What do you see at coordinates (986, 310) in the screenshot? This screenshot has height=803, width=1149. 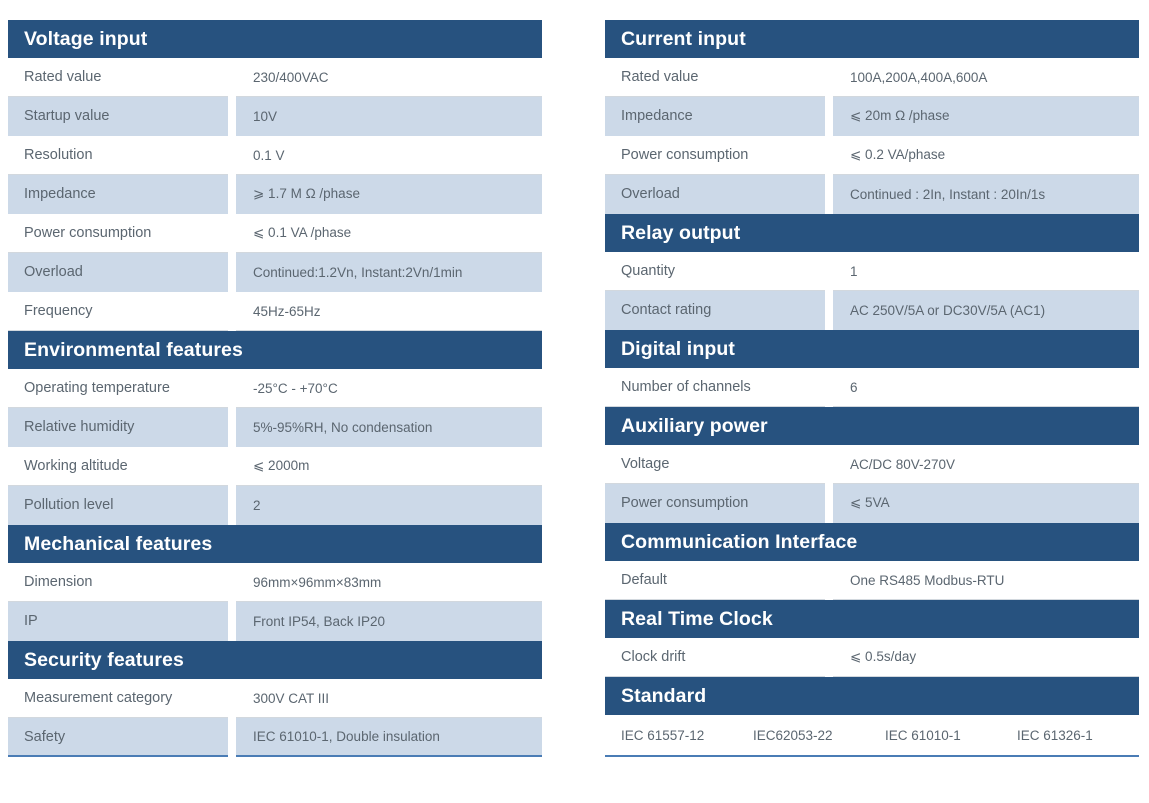 I see `spec-value: AC 250V/5A or DC30V/5A (AC1)` at bounding box center [986, 310].